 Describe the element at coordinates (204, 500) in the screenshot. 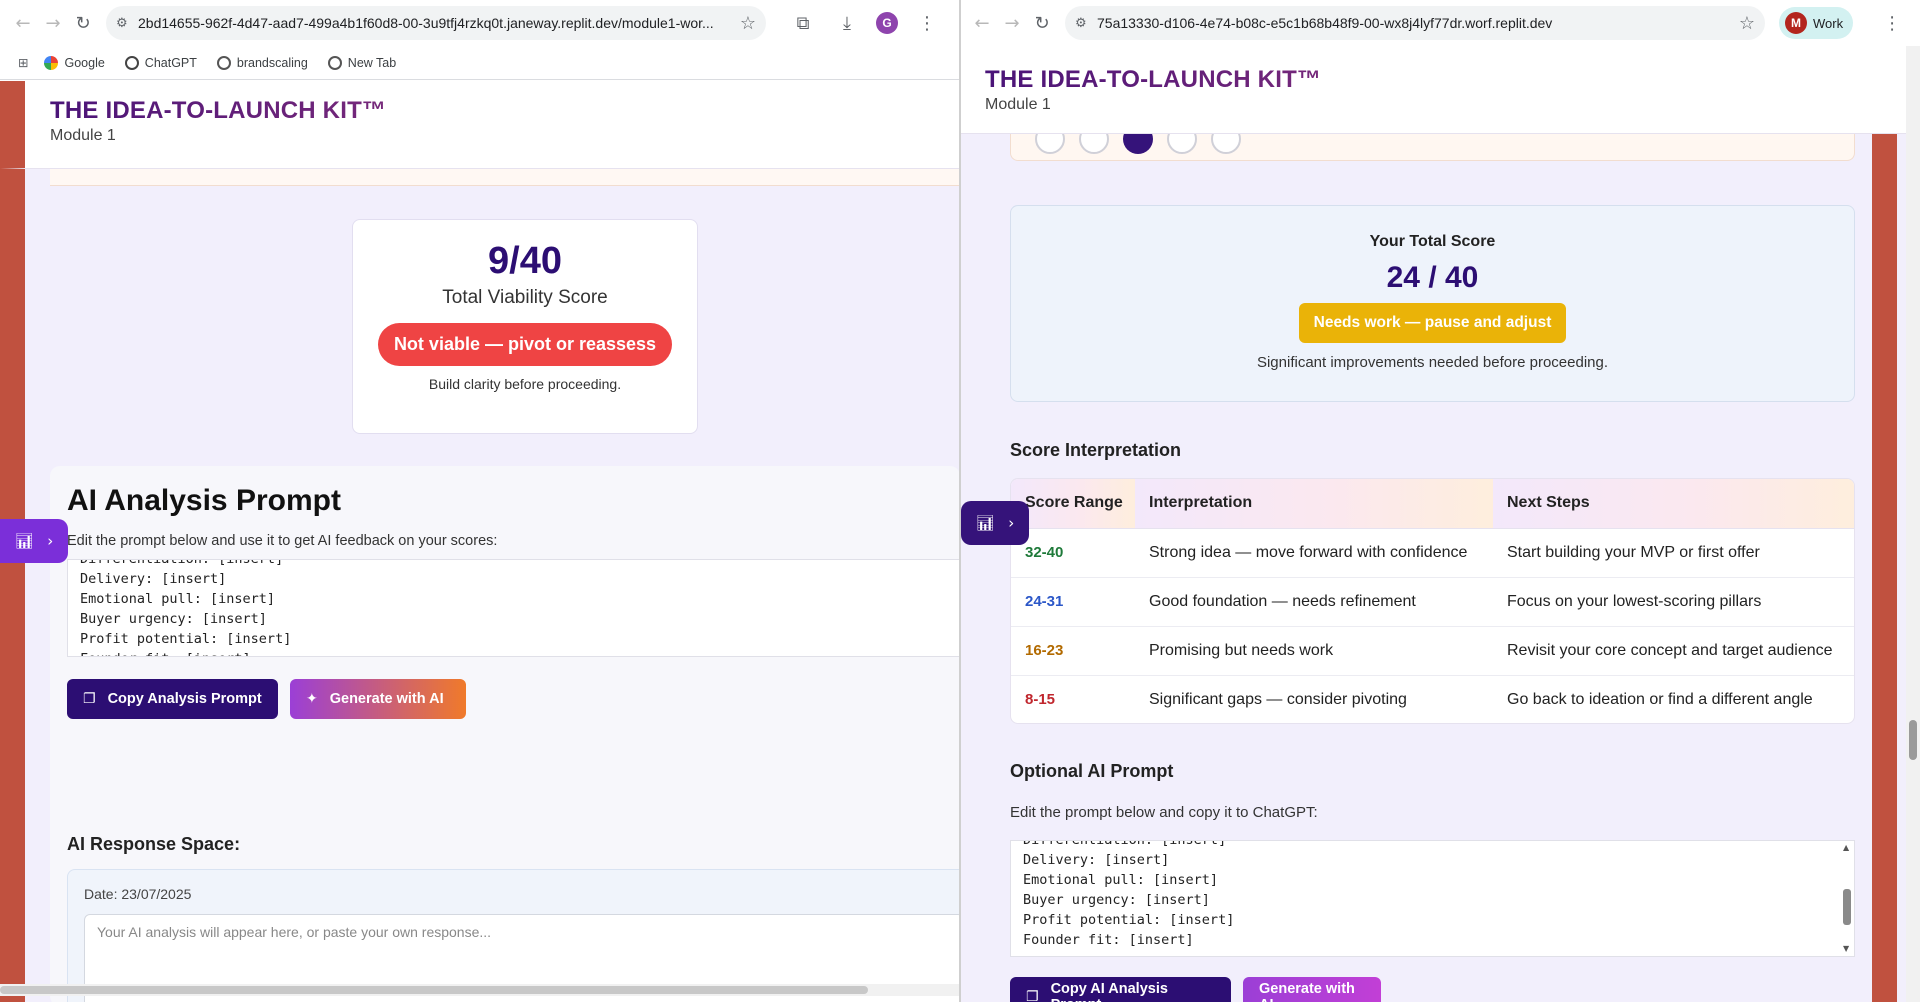

I see `analysis-title: AI Analysis Prompt` at that location.